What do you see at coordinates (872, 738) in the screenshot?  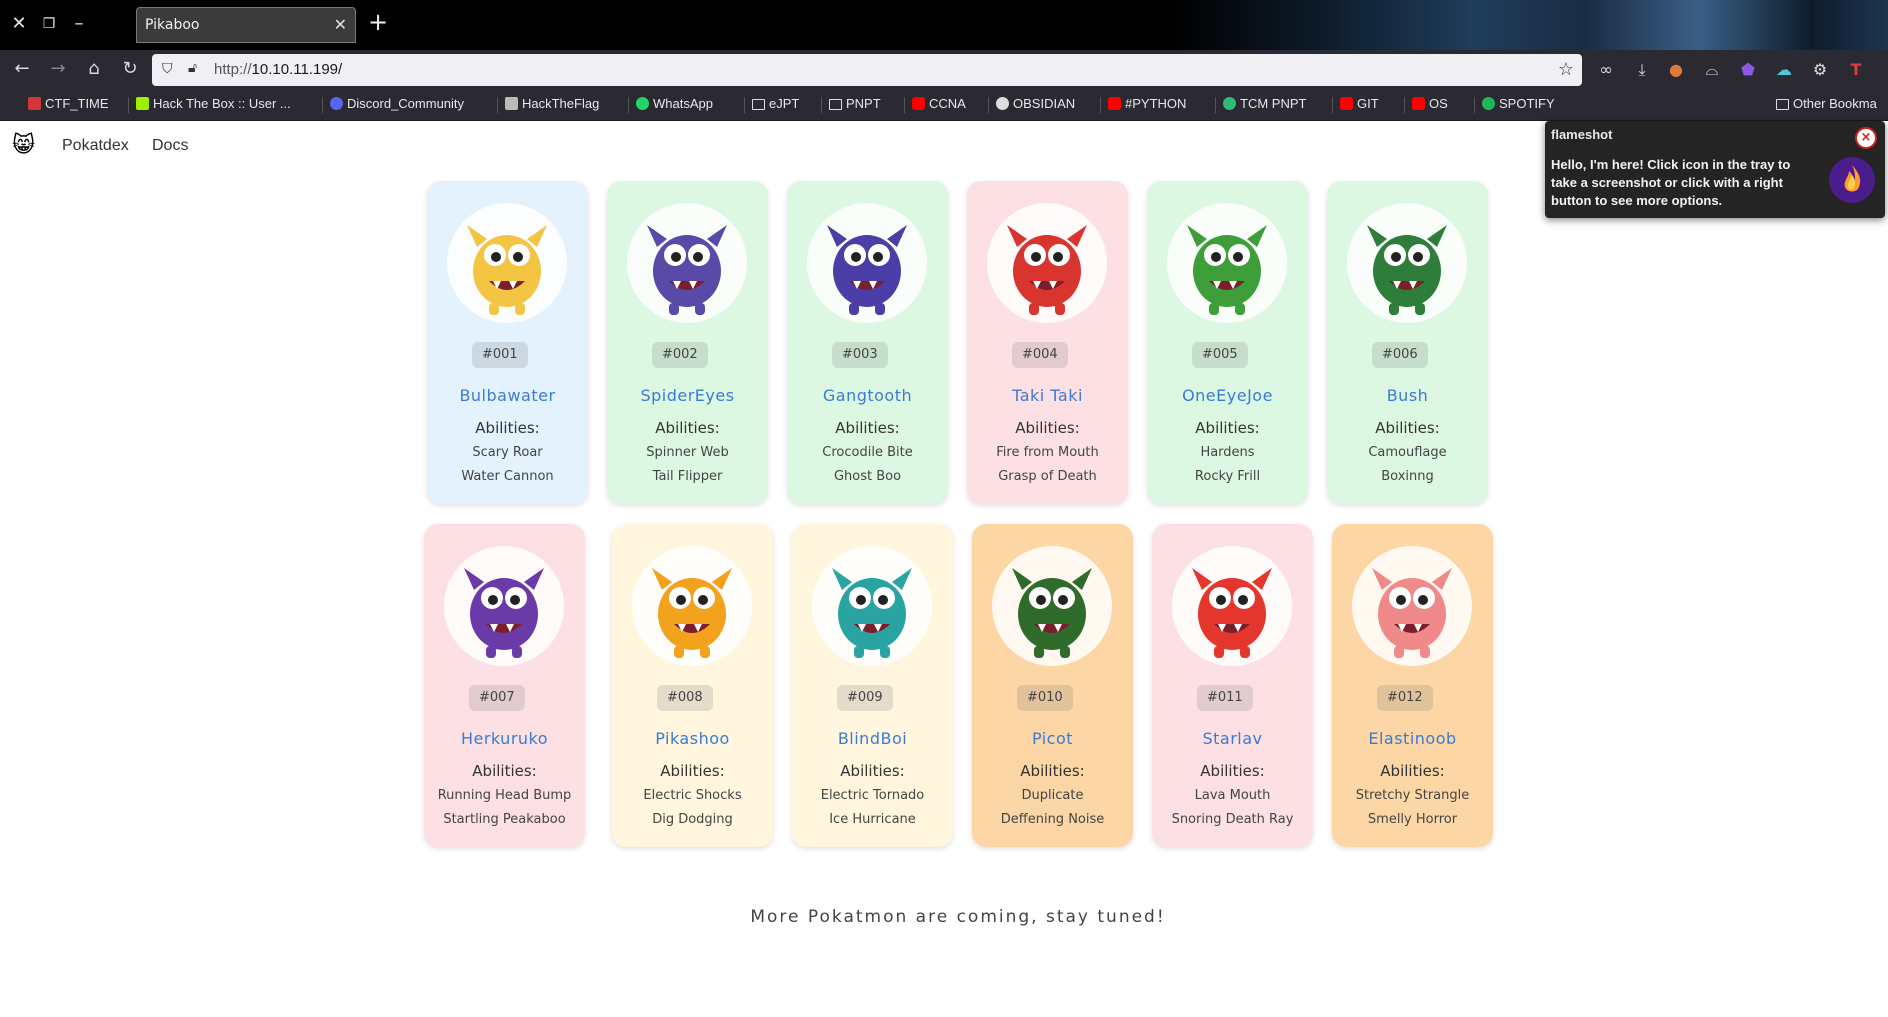 I see `monster-name: BlindBoi` at bounding box center [872, 738].